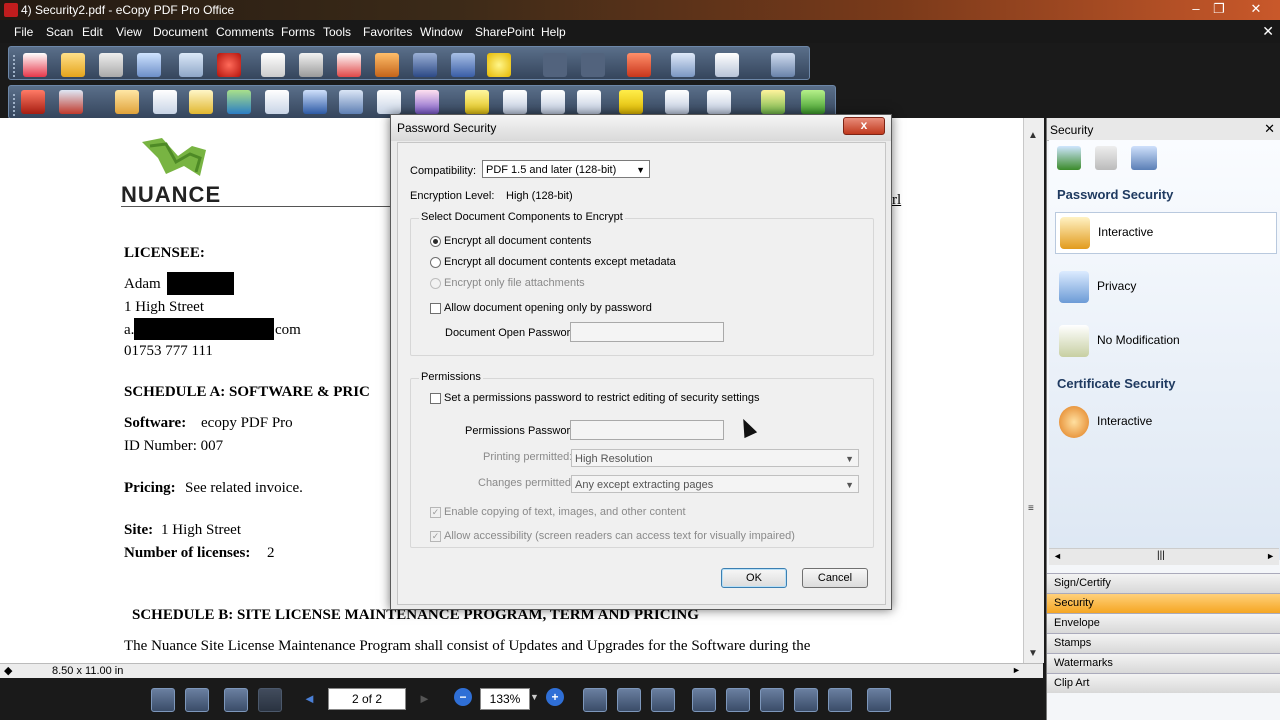  I want to click on scroll-left-icon: ◄, so click(1057, 556).